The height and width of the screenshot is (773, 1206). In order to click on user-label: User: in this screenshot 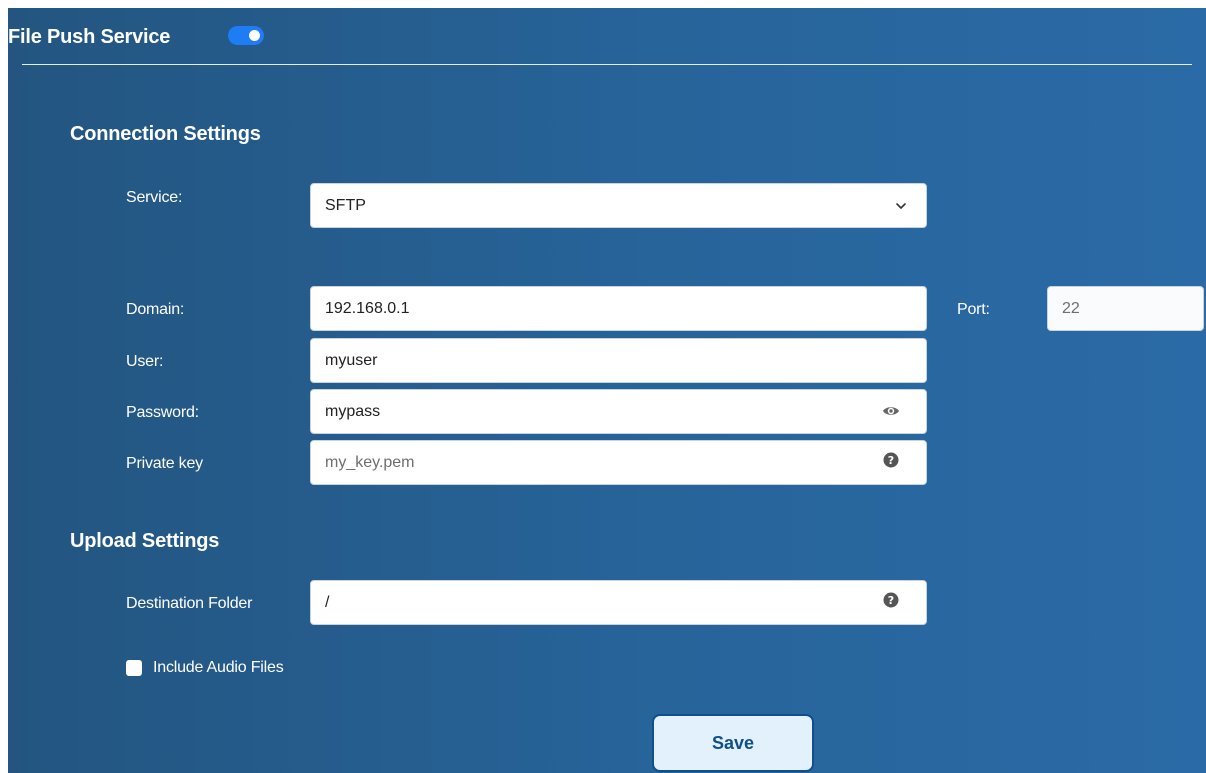, I will do `click(145, 361)`.